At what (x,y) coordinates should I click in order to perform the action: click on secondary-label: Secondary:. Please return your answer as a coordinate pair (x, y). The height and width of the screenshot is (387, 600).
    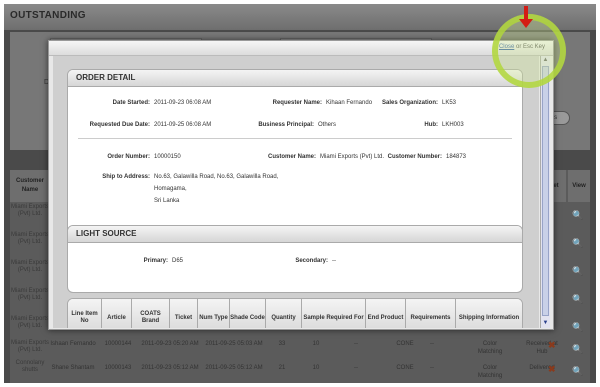
    Looking at the image, I should click on (311, 261).